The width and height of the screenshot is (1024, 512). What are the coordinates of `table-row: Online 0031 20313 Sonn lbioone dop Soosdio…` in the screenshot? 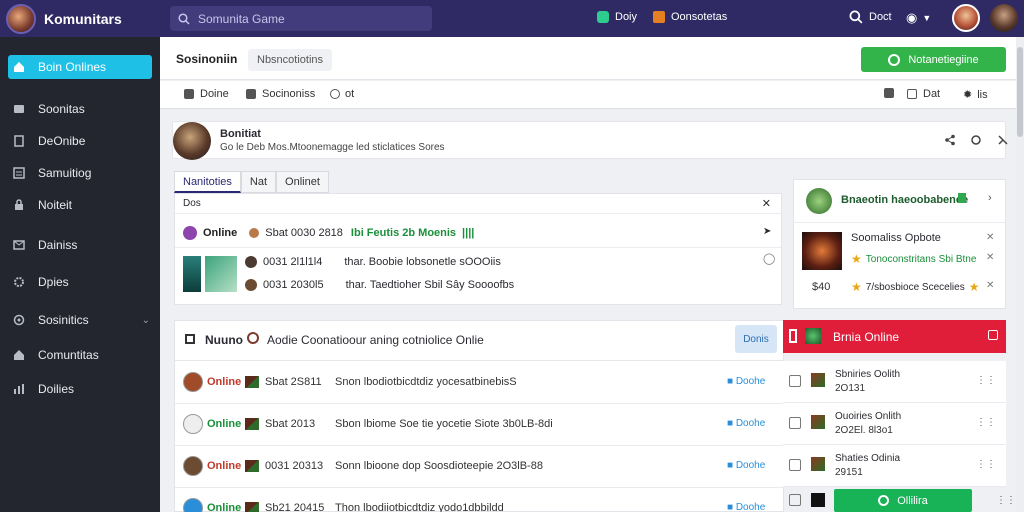 It's located at (480, 467).